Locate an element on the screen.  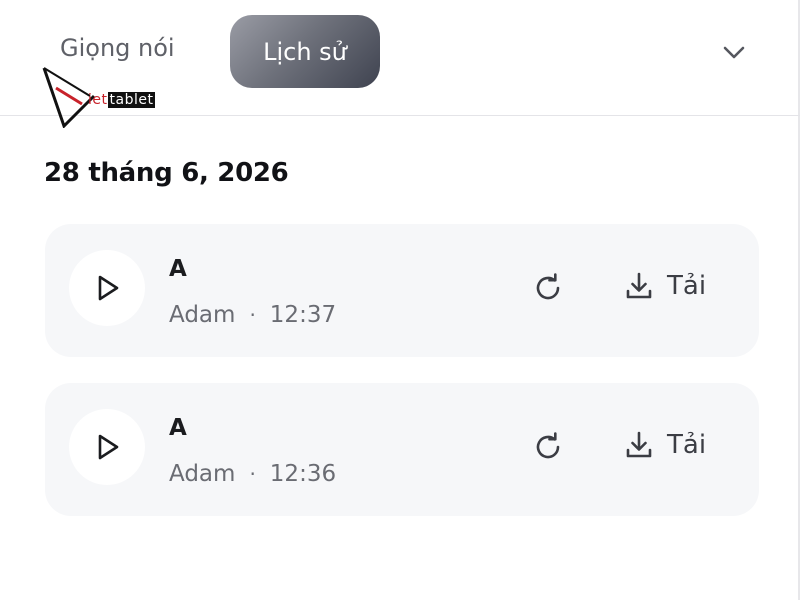
item-meta: Adam · 12:36 is located at coordinates (252, 474).